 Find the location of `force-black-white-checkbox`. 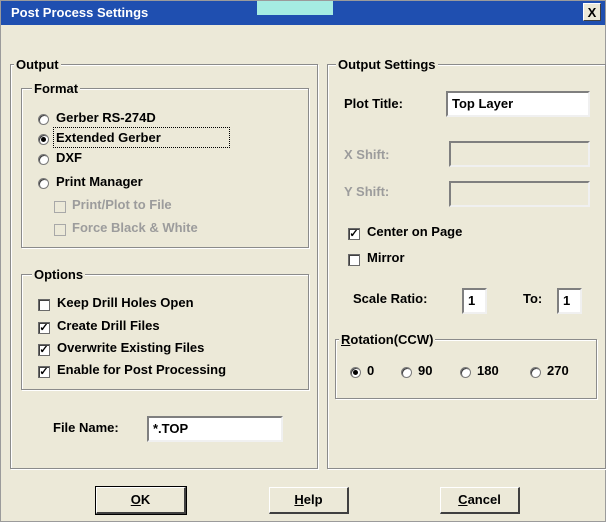

force-black-white-checkbox is located at coordinates (60, 230).